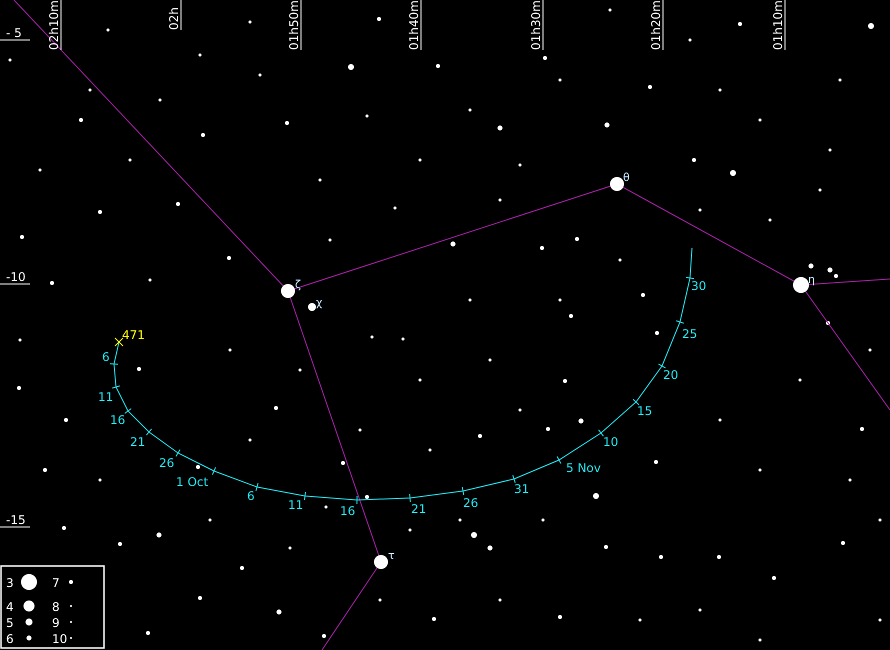 The width and height of the screenshot is (890, 650). Describe the element at coordinates (14, 33) in the screenshot. I see `declination-label: - 5` at that location.